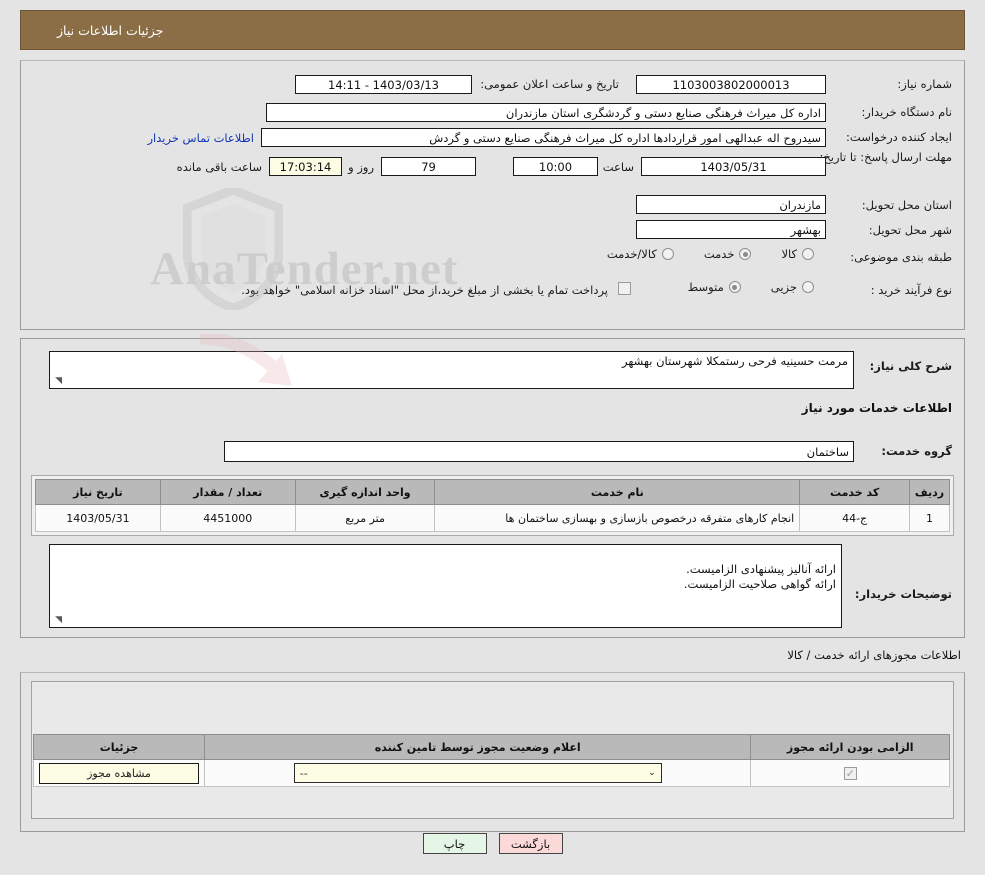 The height and width of the screenshot is (875, 985). I want to click on cell-unit: متر مربع, so click(365, 518).